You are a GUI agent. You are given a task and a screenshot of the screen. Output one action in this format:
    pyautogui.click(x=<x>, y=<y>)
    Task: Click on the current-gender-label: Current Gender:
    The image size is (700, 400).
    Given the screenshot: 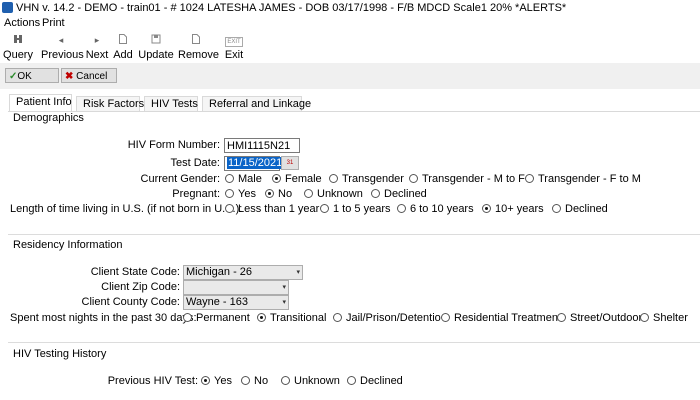 What is the action you would take?
    pyautogui.click(x=180, y=179)
    